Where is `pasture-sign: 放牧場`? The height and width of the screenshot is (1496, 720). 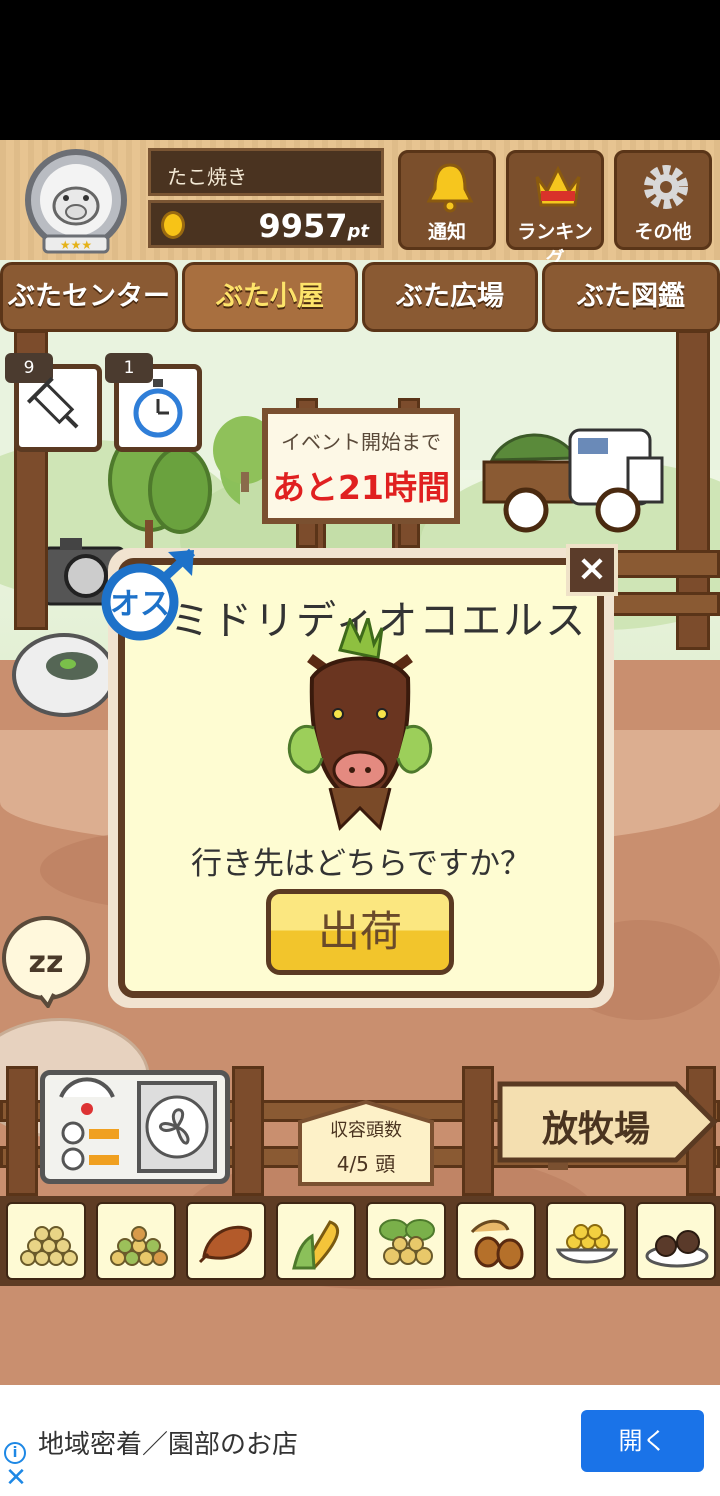 pasture-sign: 放牧場 is located at coordinates (607, 1125).